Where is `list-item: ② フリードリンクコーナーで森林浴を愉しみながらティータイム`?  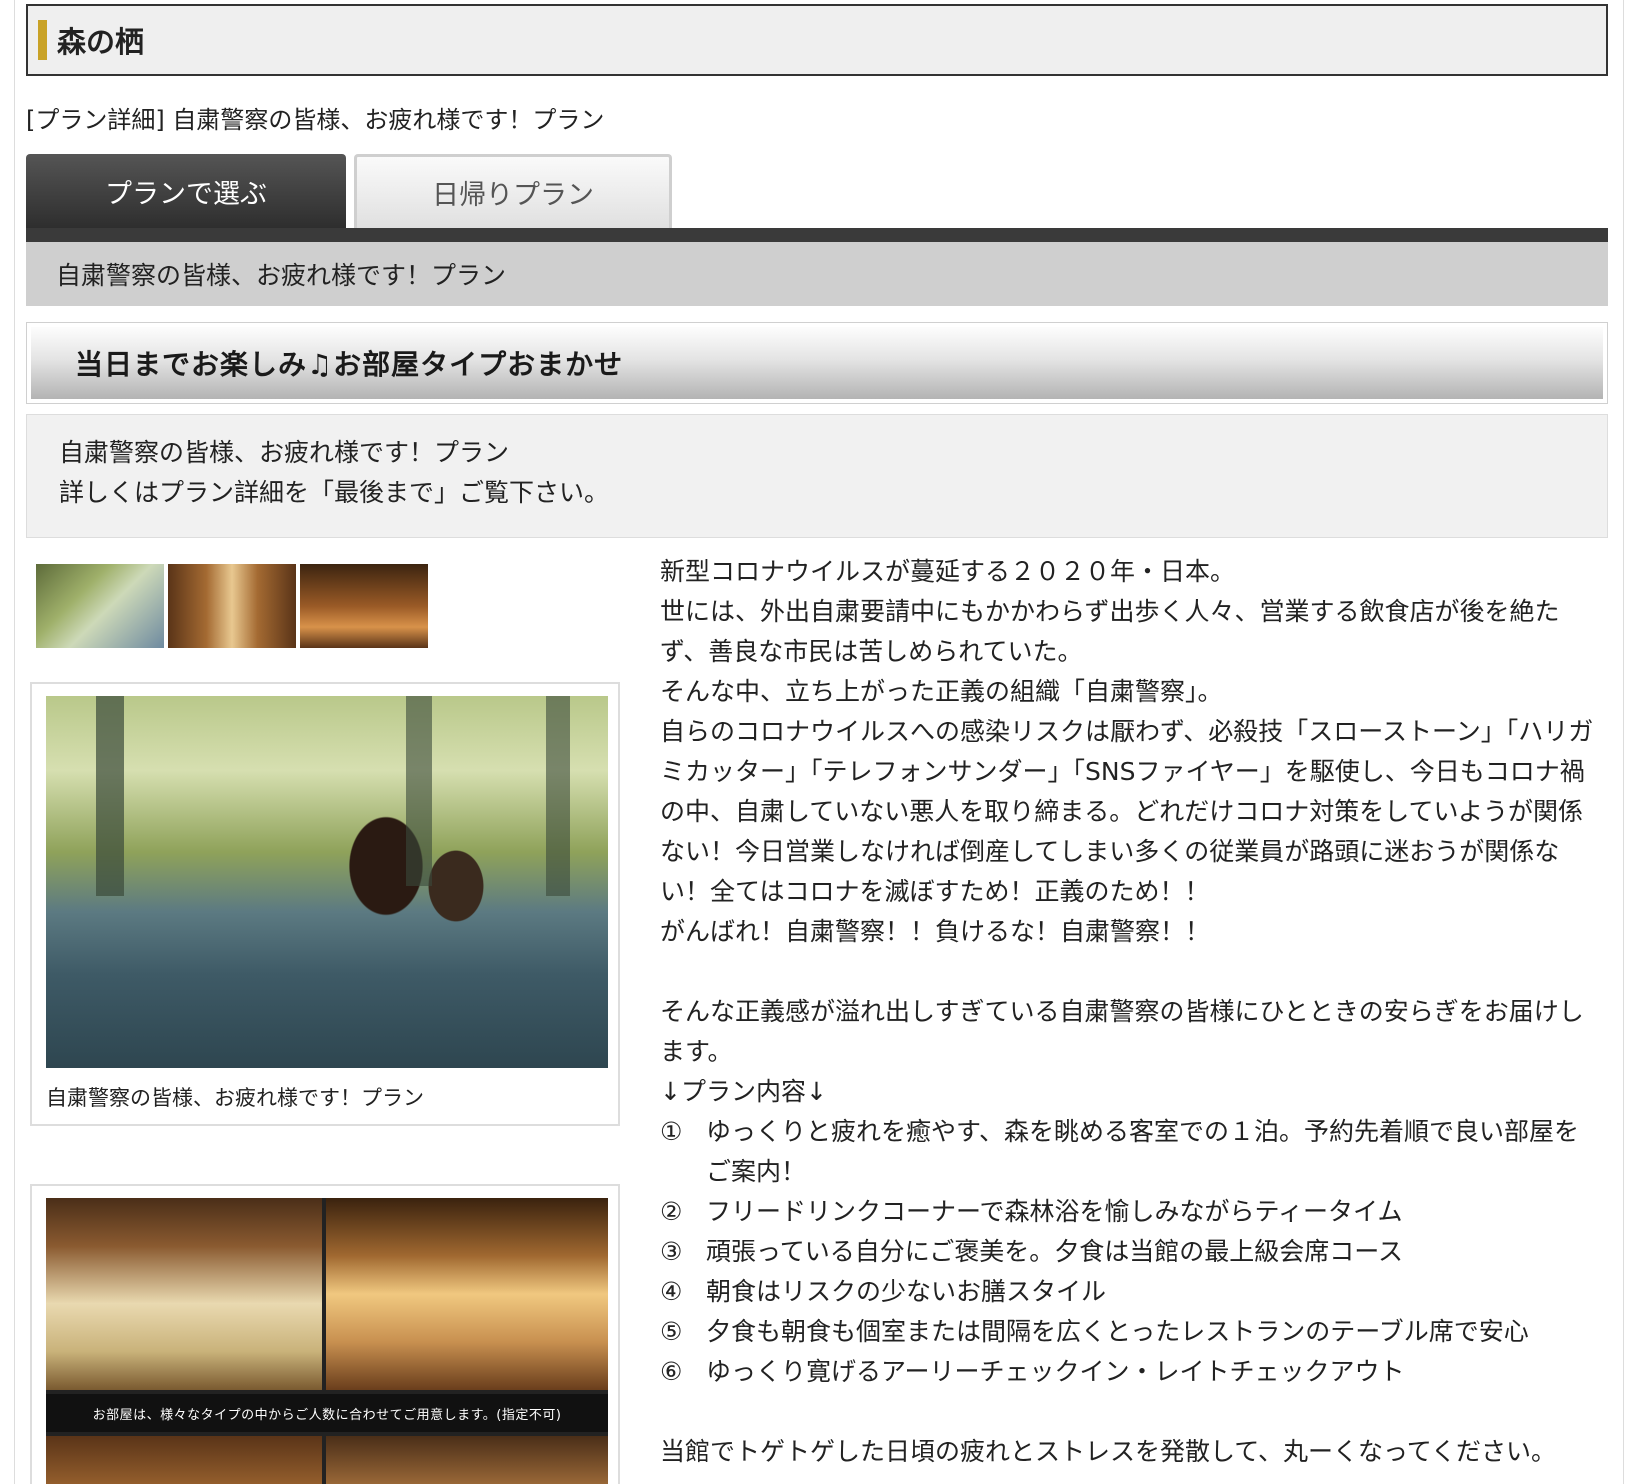 list-item: ② フリードリンクコーナーで森林浴を愉しみながらティータイム is located at coordinates (1130, 1212).